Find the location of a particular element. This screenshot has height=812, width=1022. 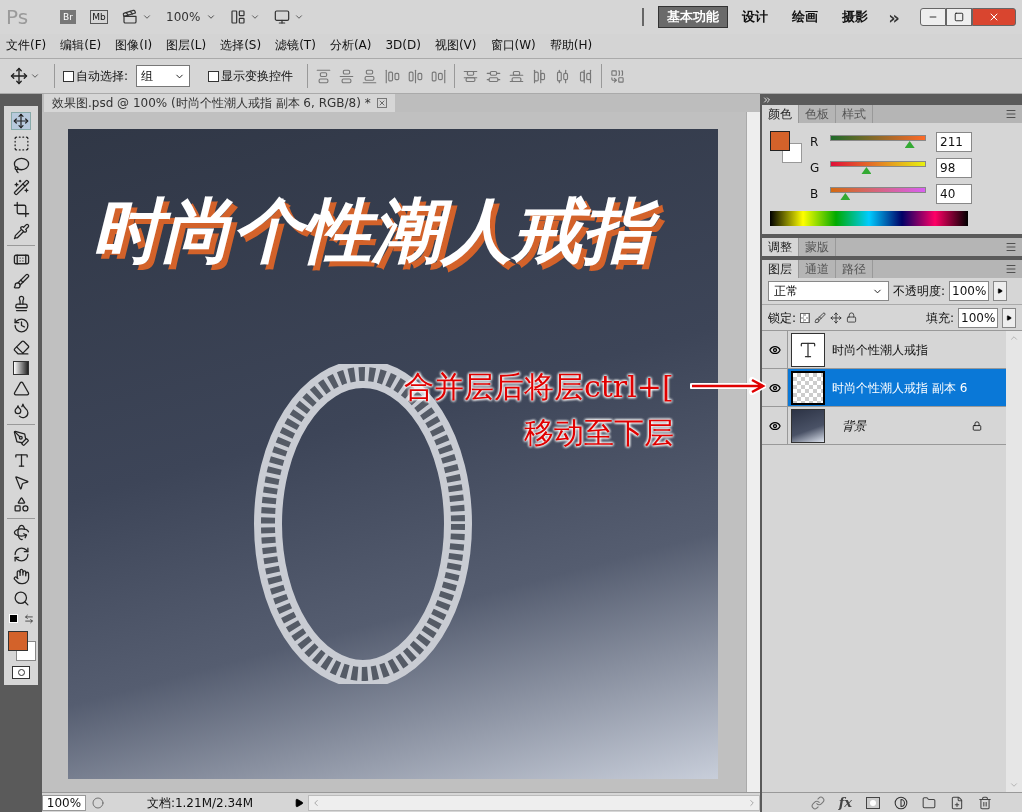

menu-item: 选择(S) is located at coordinates (241, 45).